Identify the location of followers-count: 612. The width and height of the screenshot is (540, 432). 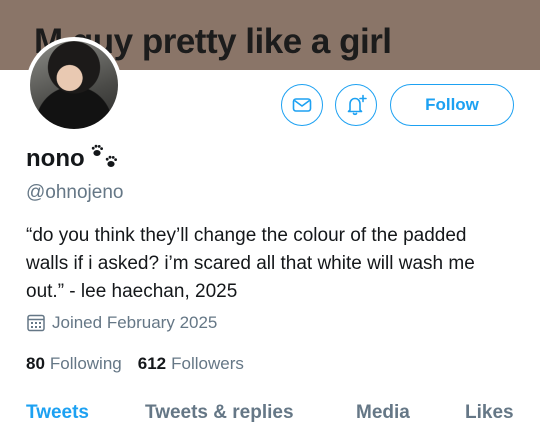
(152, 363).